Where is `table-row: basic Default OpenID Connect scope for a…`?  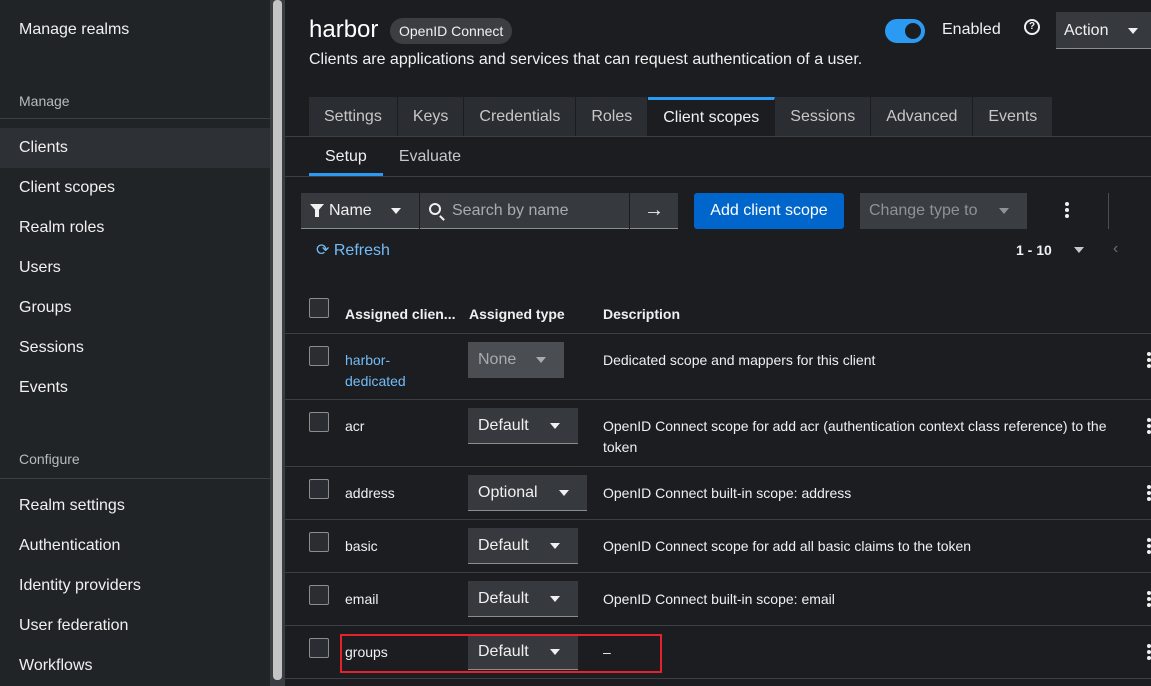 table-row: basic Default OpenID Connect scope for a… is located at coordinates (718, 546).